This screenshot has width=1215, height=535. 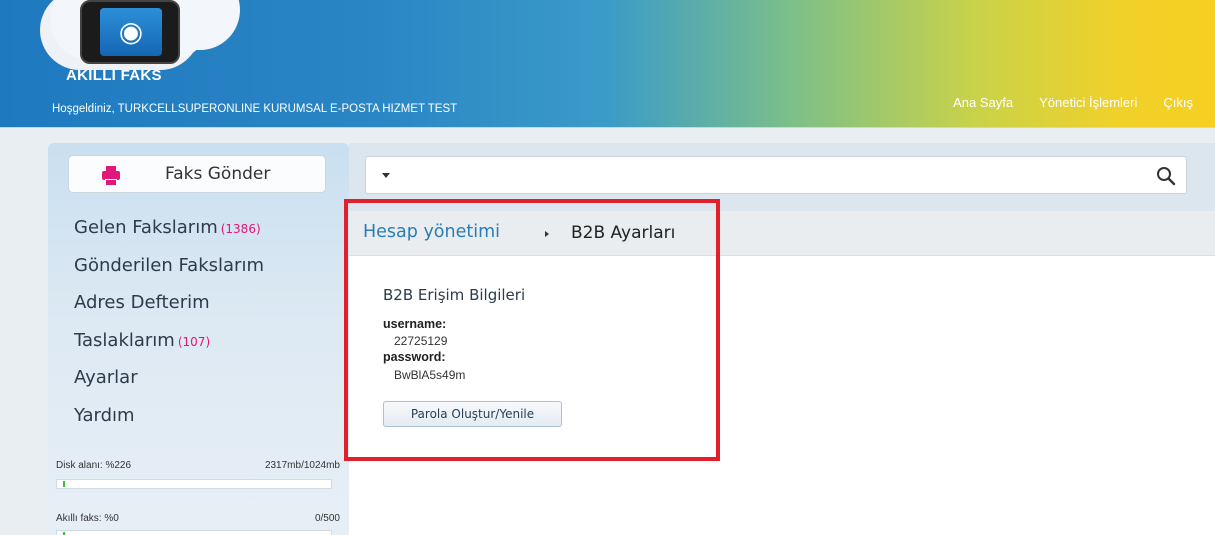 What do you see at coordinates (114, 75) in the screenshot?
I see `app-logo-text: AKILLI FAKS` at bounding box center [114, 75].